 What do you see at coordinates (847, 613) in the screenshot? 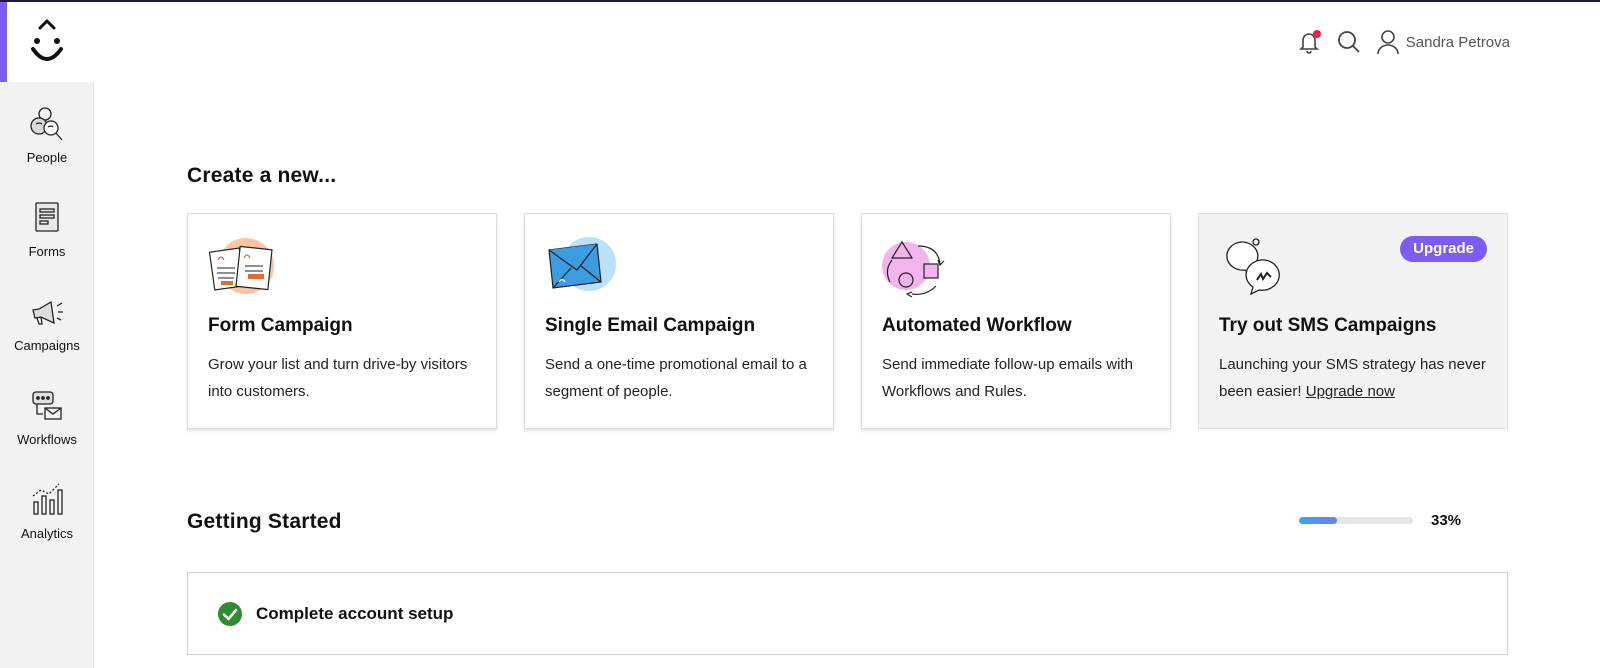
I see `task-item: Complete account setup` at bounding box center [847, 613].